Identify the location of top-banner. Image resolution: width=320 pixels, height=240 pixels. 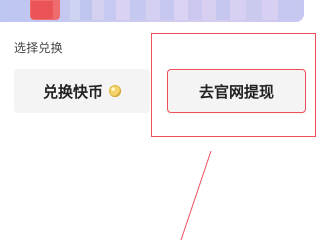
(152, 11).